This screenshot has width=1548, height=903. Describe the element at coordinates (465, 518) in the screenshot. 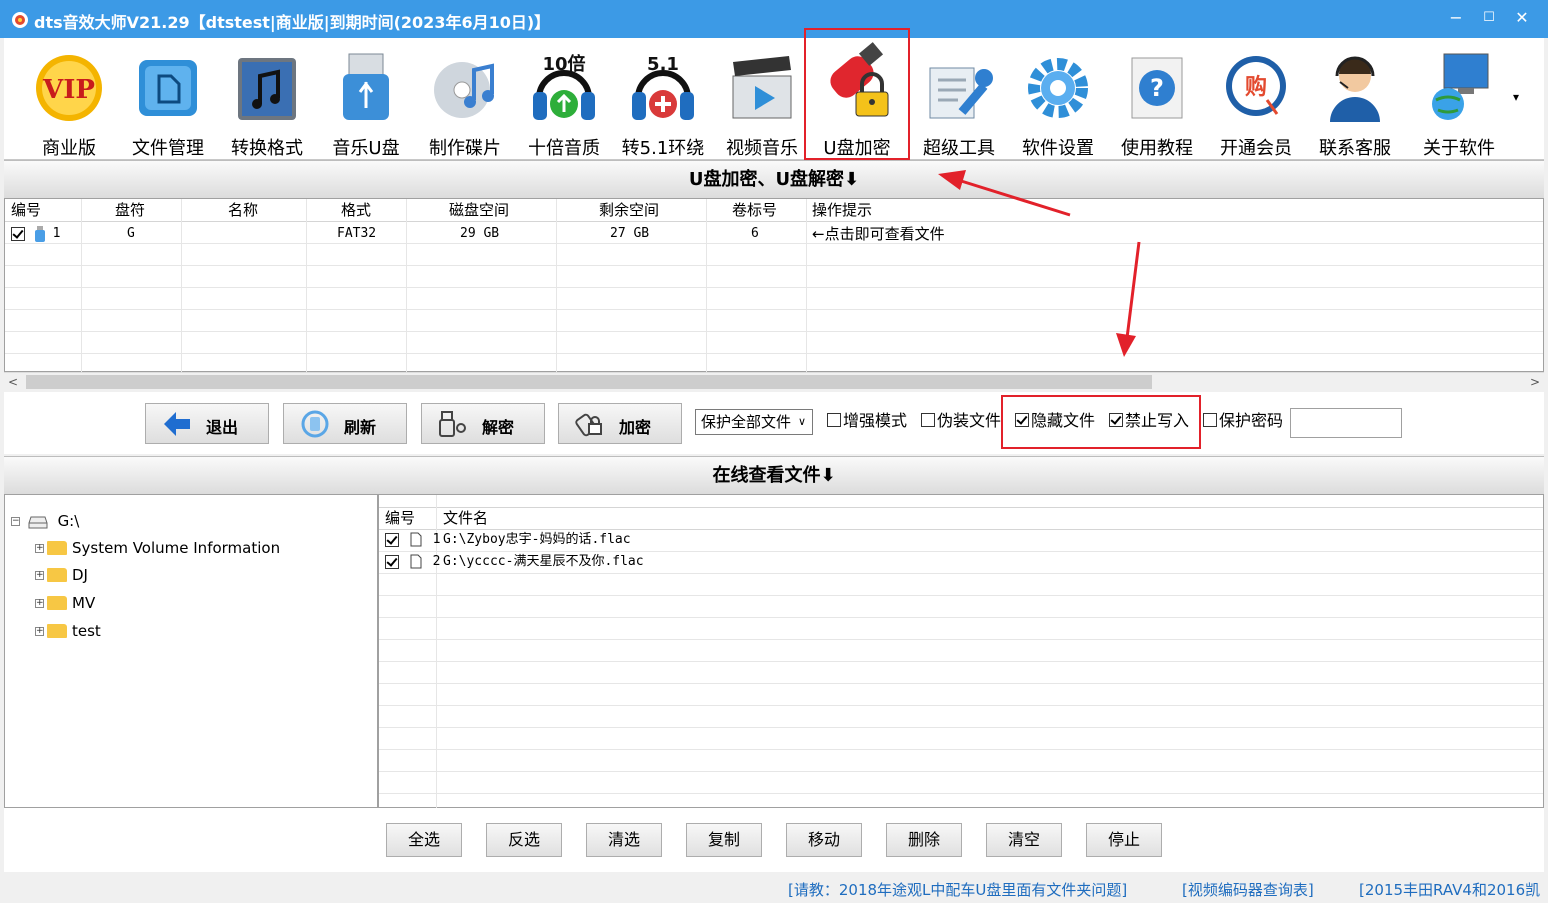

I see `col-header: 文件名` at that location.